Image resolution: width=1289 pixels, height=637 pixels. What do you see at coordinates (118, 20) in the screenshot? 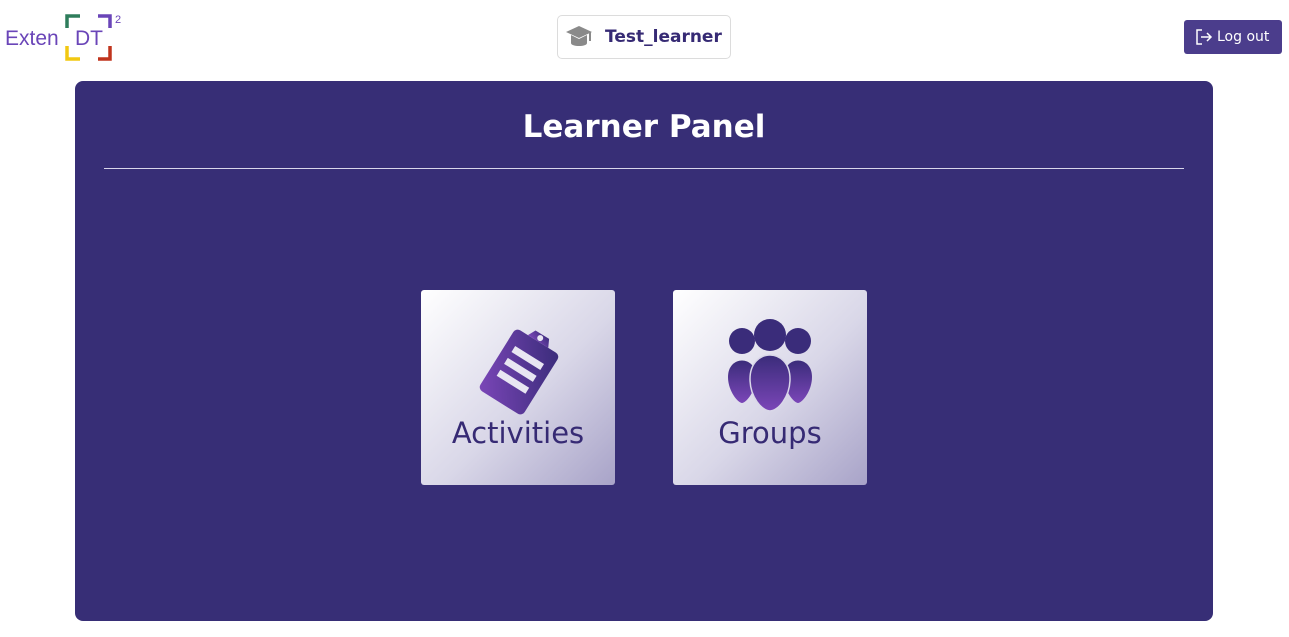
I see `logo-superscript: 2` at bounding box center [118, 20].